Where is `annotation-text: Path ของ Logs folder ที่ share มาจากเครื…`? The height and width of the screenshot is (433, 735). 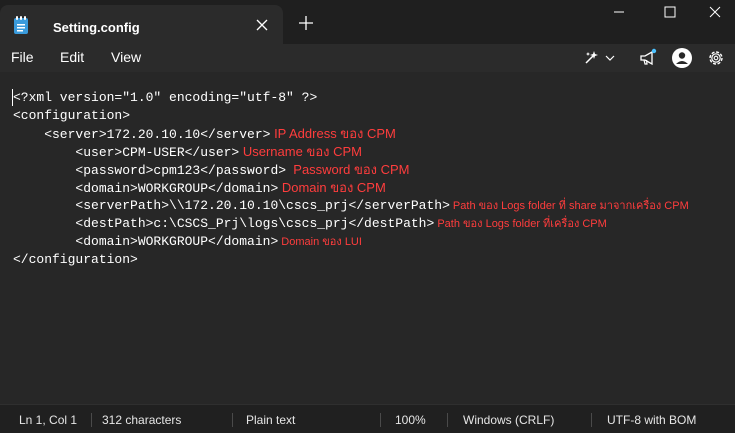
annotation-text: Path ของ Logs folder ที่ share มาจากเครื… is located at coordinates (569, 206).